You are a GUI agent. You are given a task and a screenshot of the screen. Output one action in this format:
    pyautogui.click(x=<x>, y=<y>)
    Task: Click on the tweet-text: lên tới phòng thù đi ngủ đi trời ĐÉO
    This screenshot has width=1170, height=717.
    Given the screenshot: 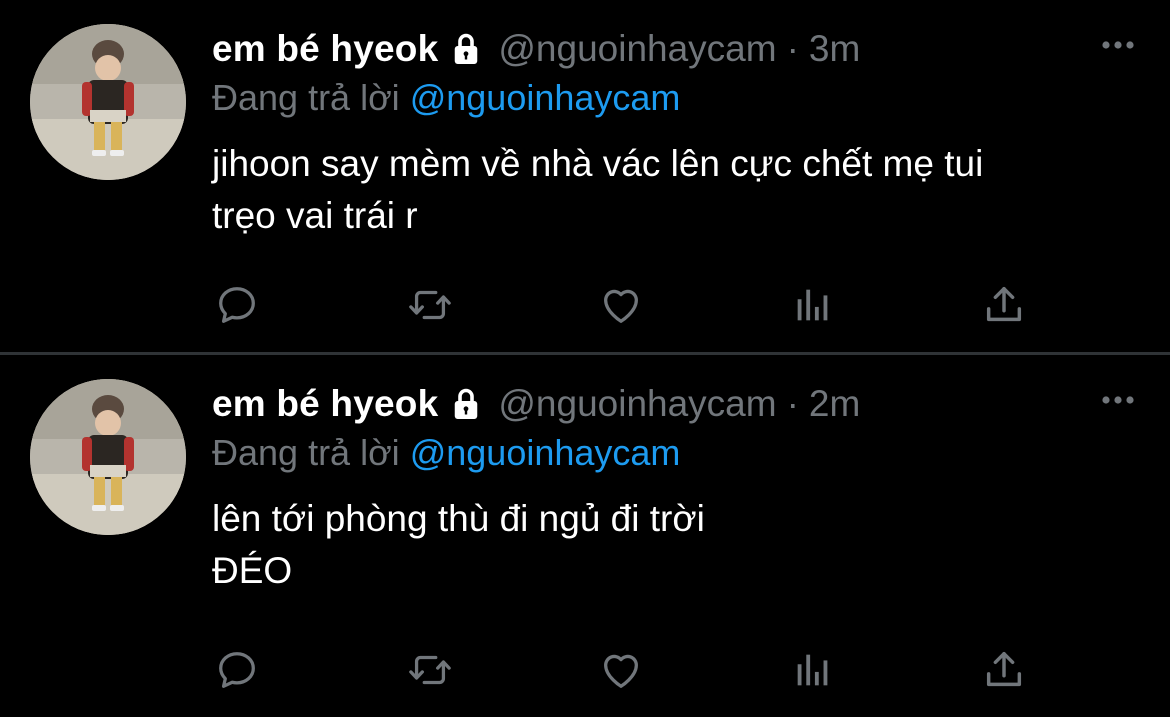 What is the action you would take?
    pyautogui.click(x=458, y=544)
    